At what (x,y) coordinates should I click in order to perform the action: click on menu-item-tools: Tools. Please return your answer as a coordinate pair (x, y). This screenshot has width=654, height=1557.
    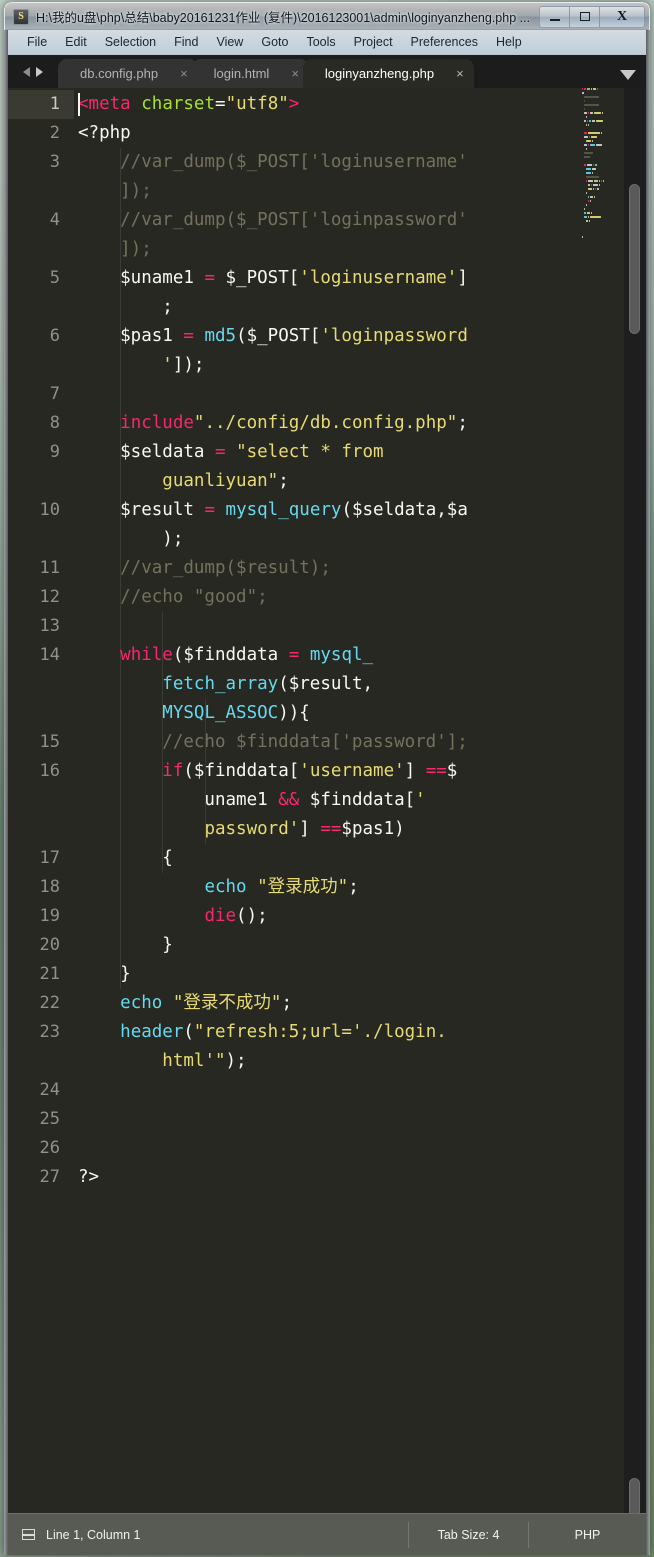
    Looking at the image, I should click on (320, 42).